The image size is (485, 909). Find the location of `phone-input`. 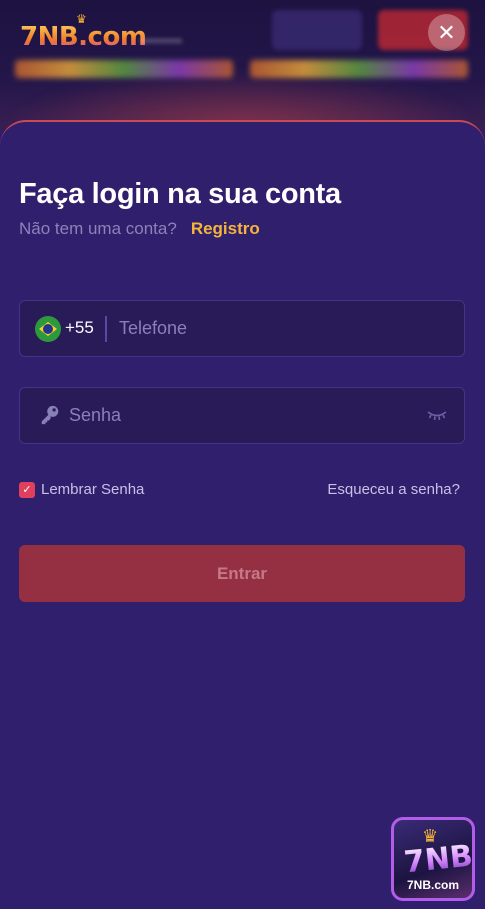

phone-input is located at coordinates (284, 328).